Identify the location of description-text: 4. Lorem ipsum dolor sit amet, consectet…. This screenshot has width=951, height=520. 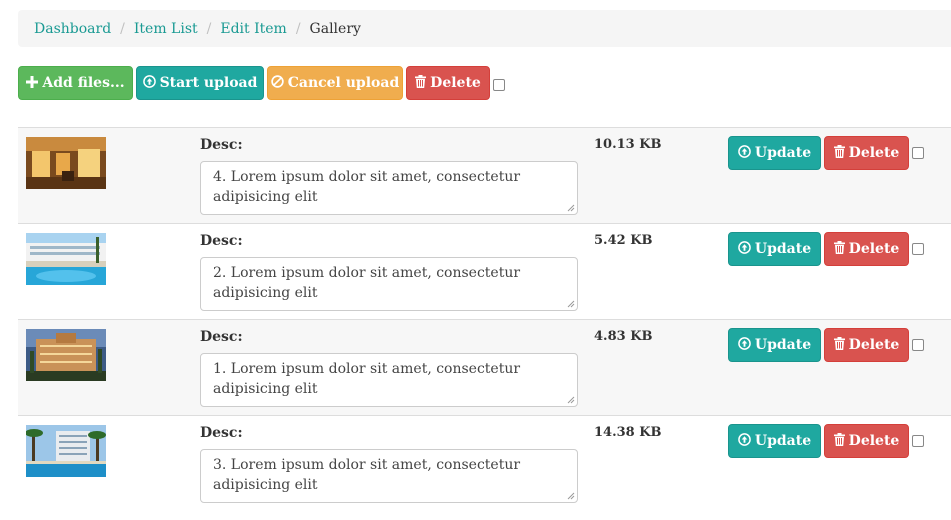
(367, 187).